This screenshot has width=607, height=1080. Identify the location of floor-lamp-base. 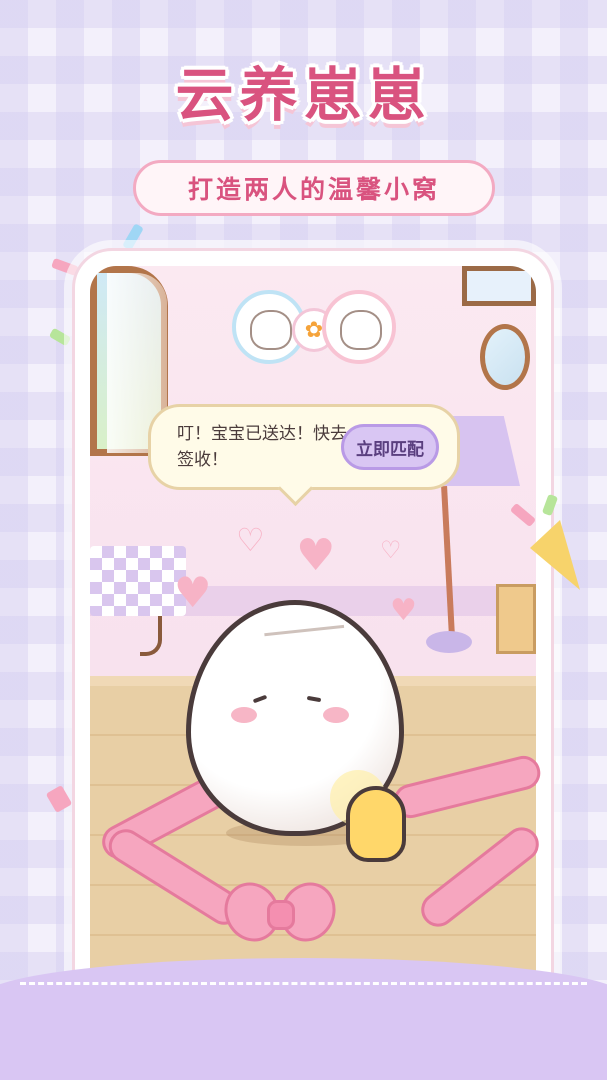
(449, 642).